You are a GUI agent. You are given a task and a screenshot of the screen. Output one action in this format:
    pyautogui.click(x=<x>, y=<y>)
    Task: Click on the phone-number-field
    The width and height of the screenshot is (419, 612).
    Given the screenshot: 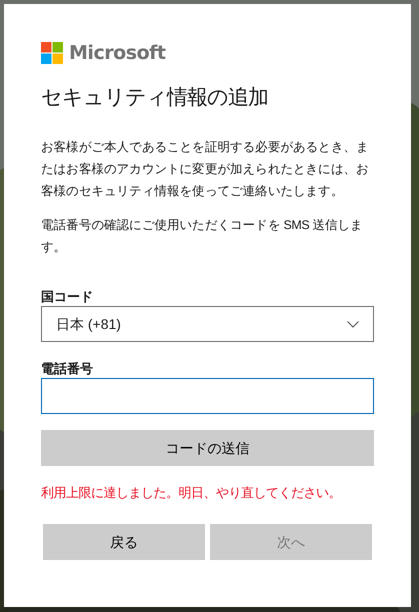 What is the action you would take?
    pyautogui.click(x=207, y=396)
    